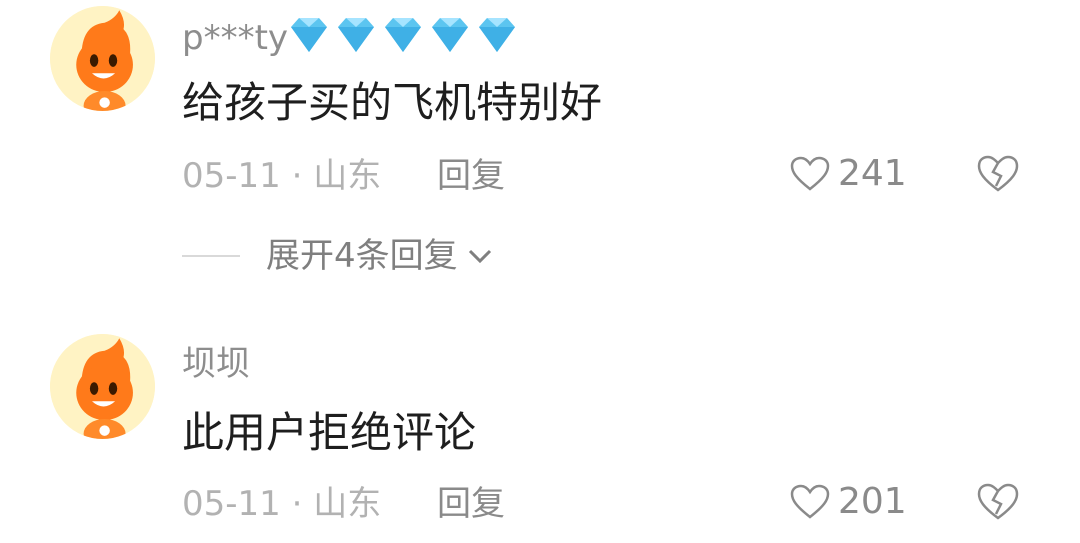  Describe the element at coordinates (329, 432) in the screenshot. I see `comment-text: 此用户拒绝评论` at that location.